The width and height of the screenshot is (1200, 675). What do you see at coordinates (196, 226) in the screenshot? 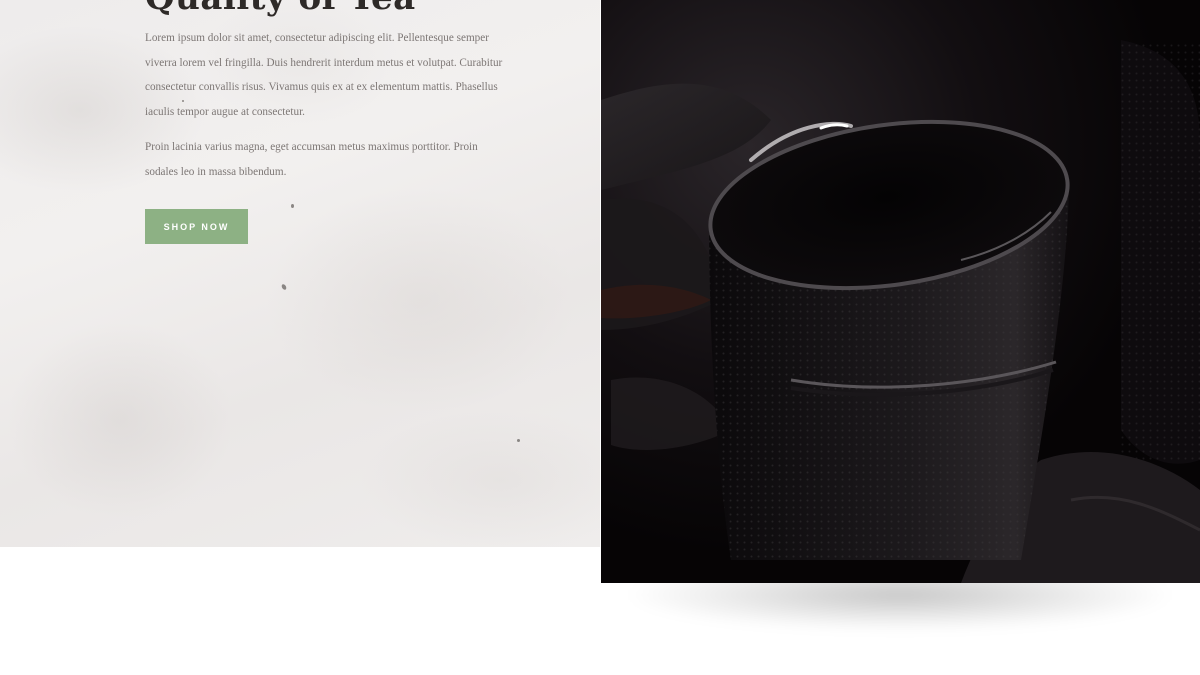
I see `shop-now-button: SHOP NOW` at bounding box center [196, 226].